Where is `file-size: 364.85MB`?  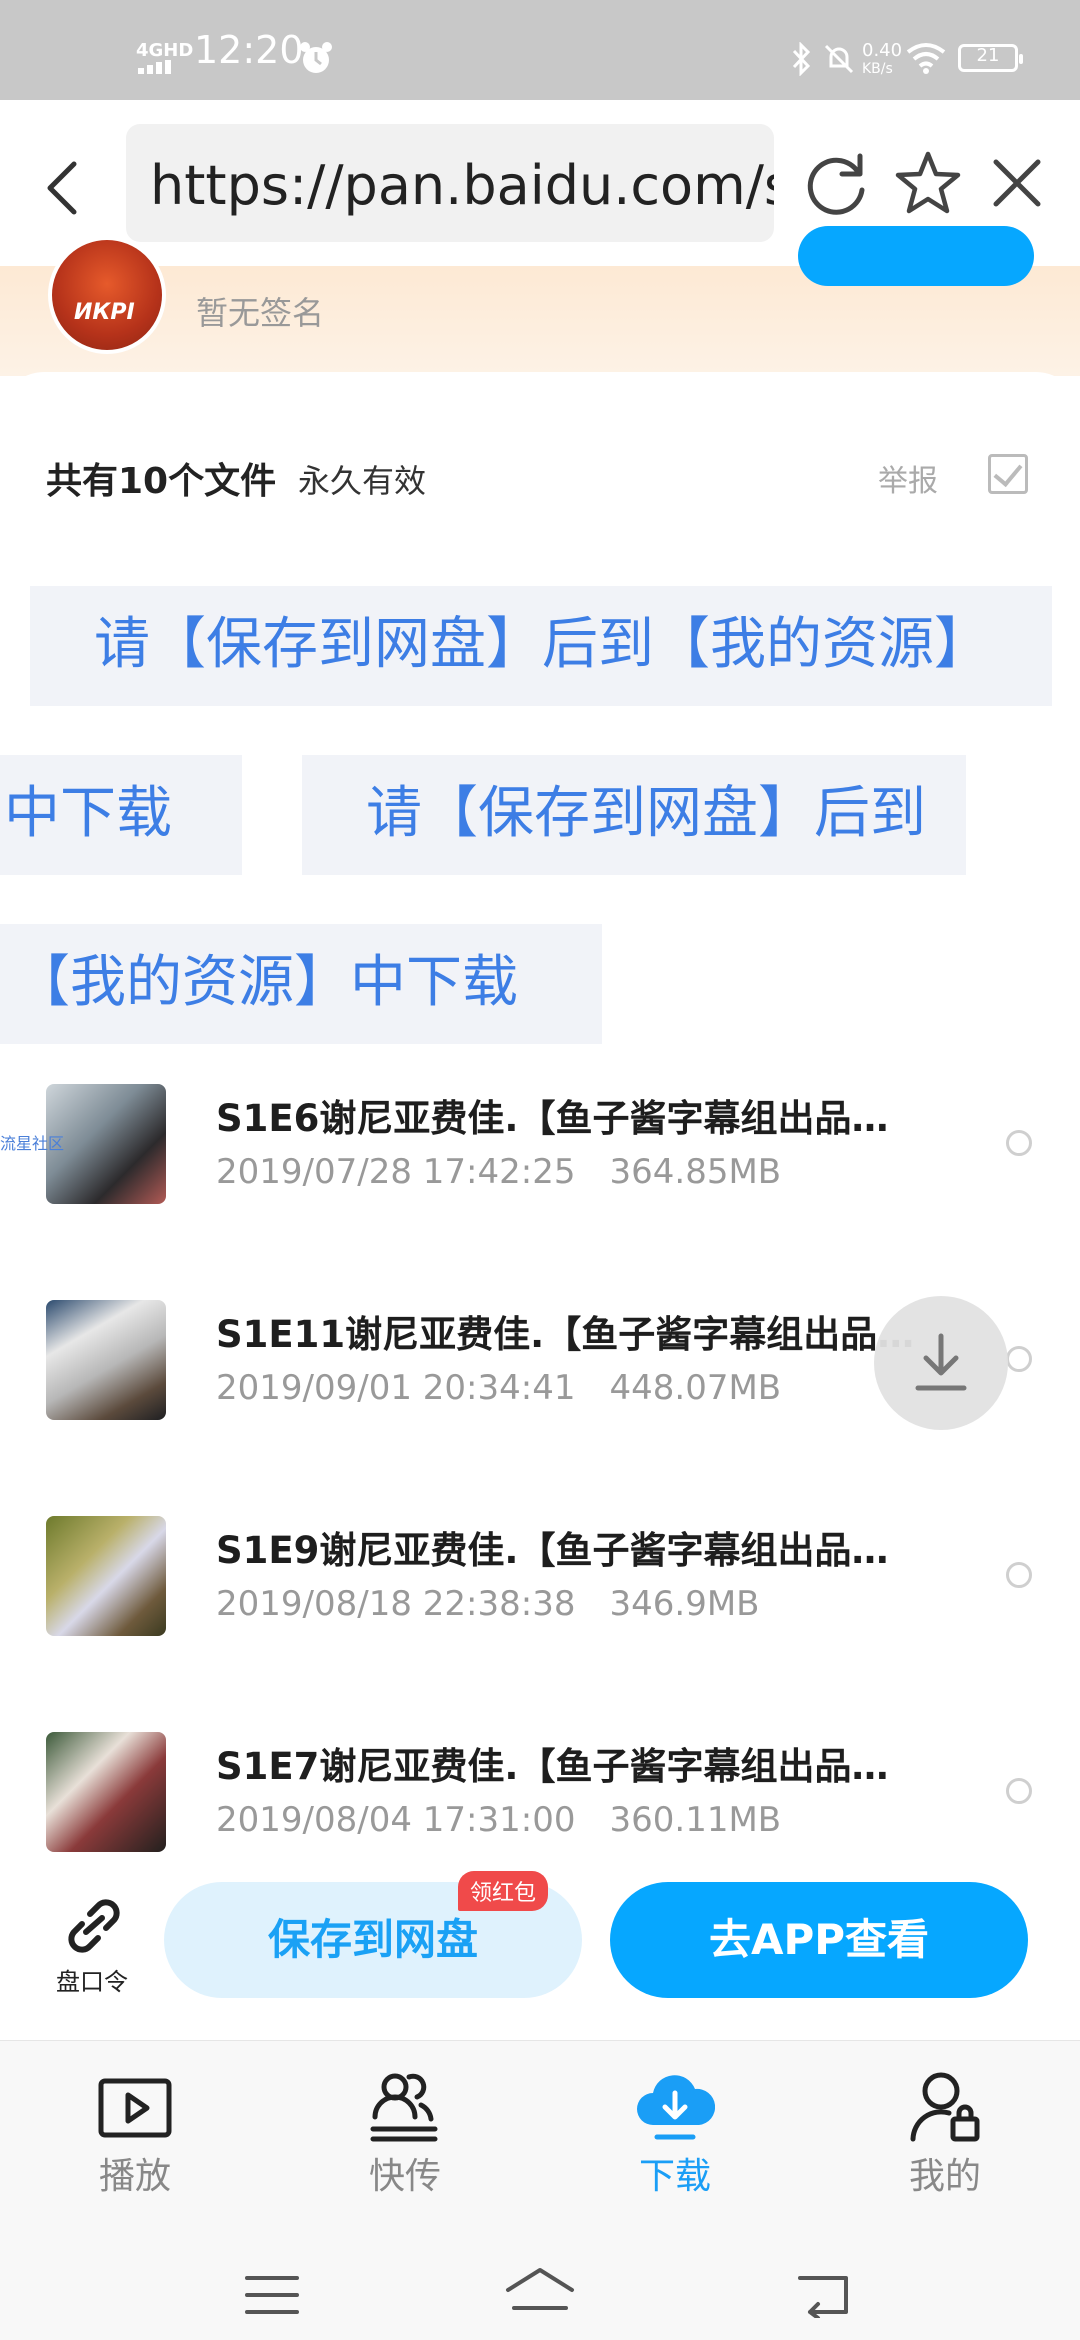 file-size: 364.85MB is located at coordinates (695, 1172).